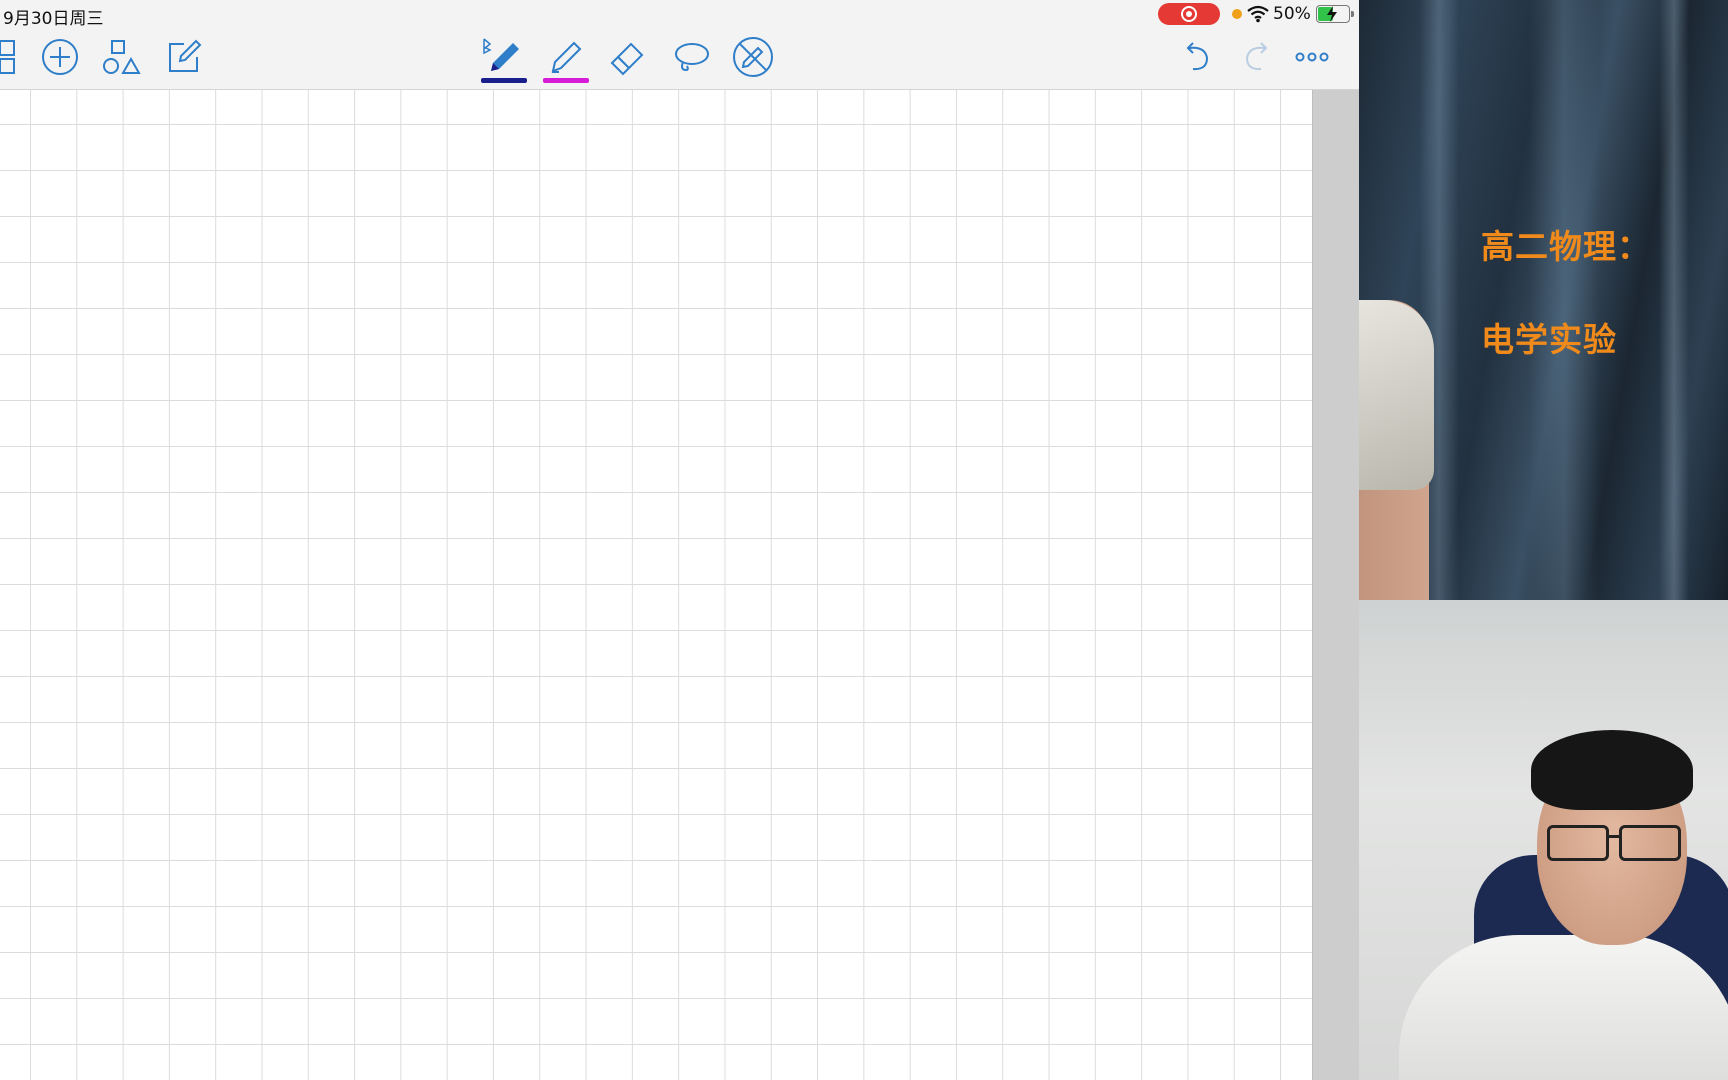  I want to click on more-icon, so click(1312, 57).